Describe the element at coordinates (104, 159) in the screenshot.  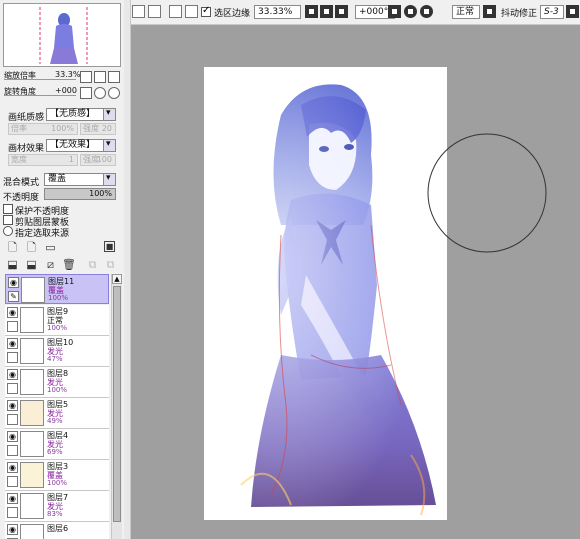
I see `effect-strength-value: 100` at that location.